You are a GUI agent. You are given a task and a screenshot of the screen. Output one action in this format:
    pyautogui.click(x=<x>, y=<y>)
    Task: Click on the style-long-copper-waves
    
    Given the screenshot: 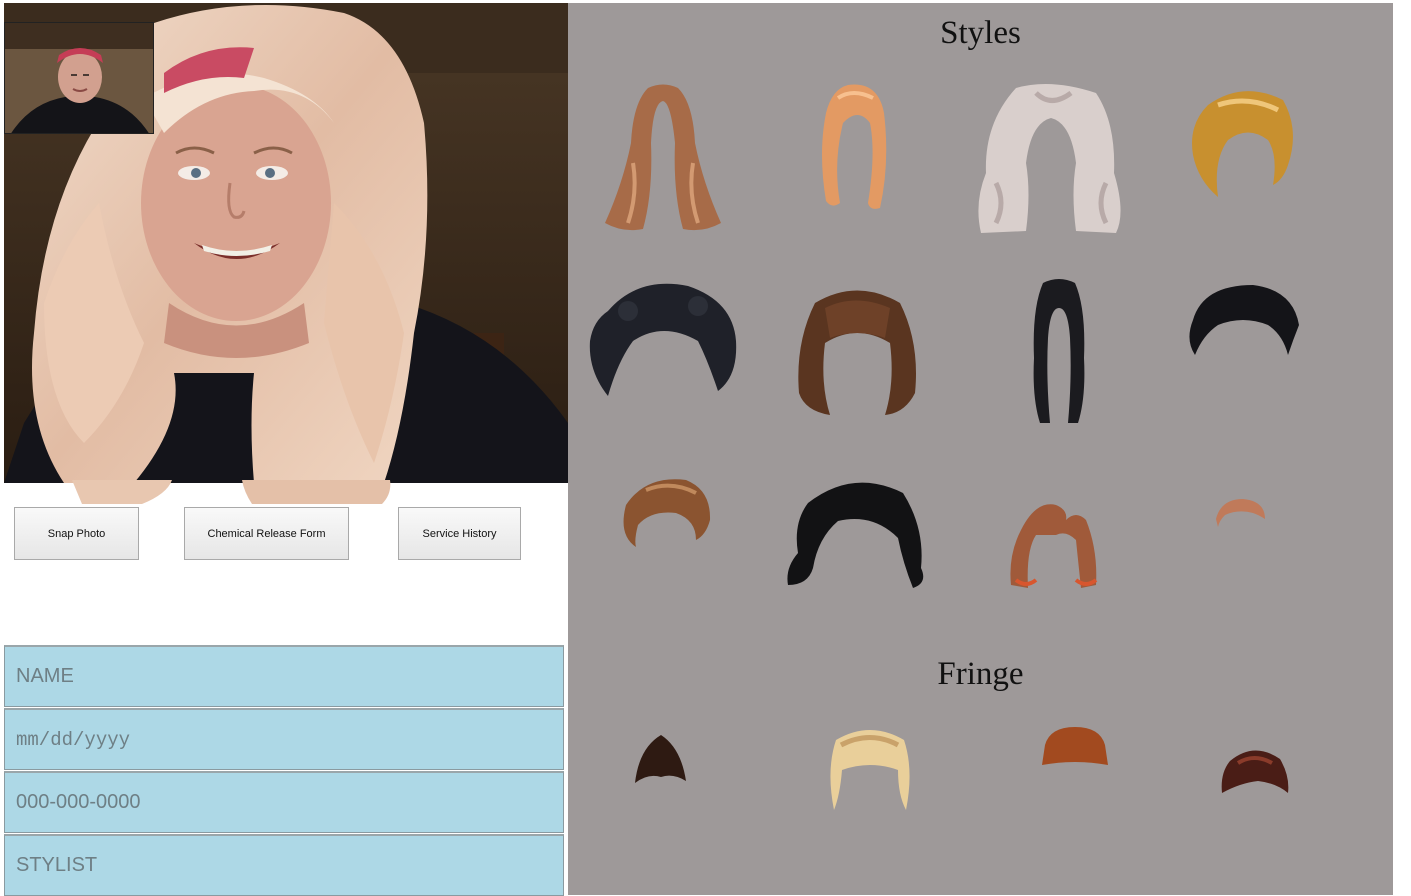 What is the action you would take?
    pyautogui.click(x=663, y=158)
    